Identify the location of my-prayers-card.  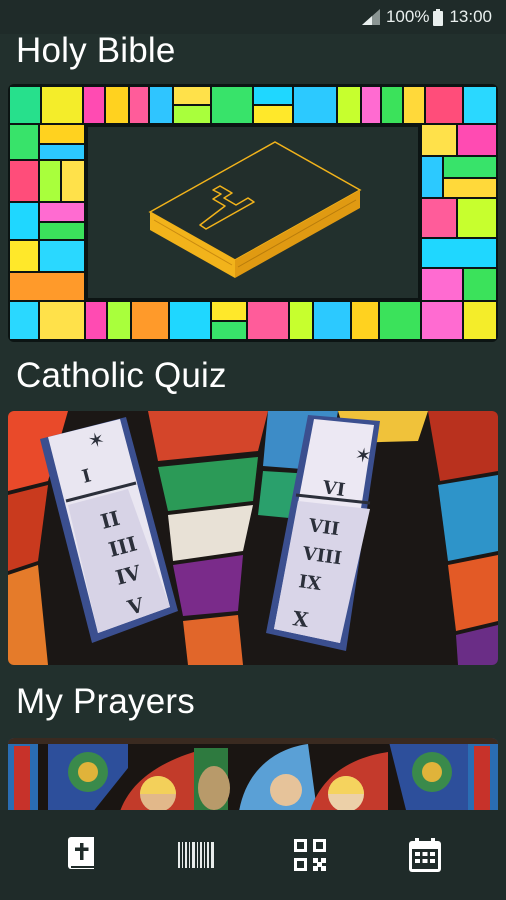
(253, 774).